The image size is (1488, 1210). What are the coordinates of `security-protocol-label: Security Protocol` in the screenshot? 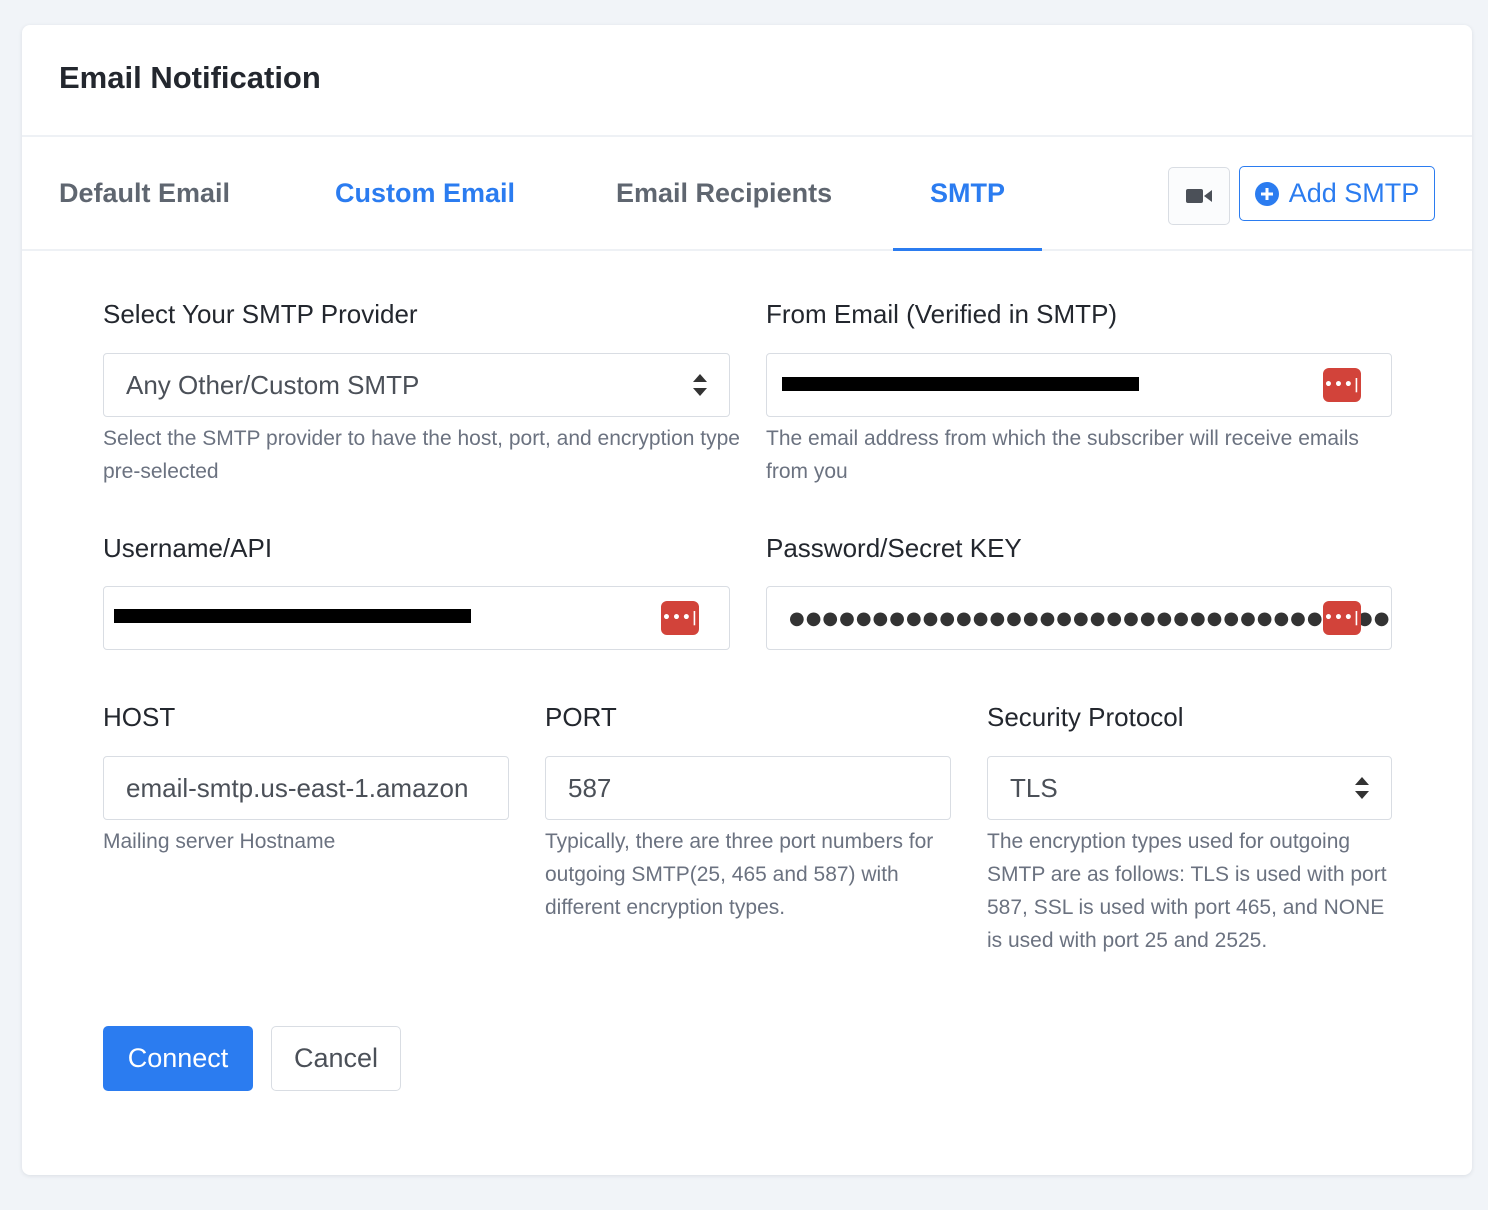 It's located at (1085, 717).